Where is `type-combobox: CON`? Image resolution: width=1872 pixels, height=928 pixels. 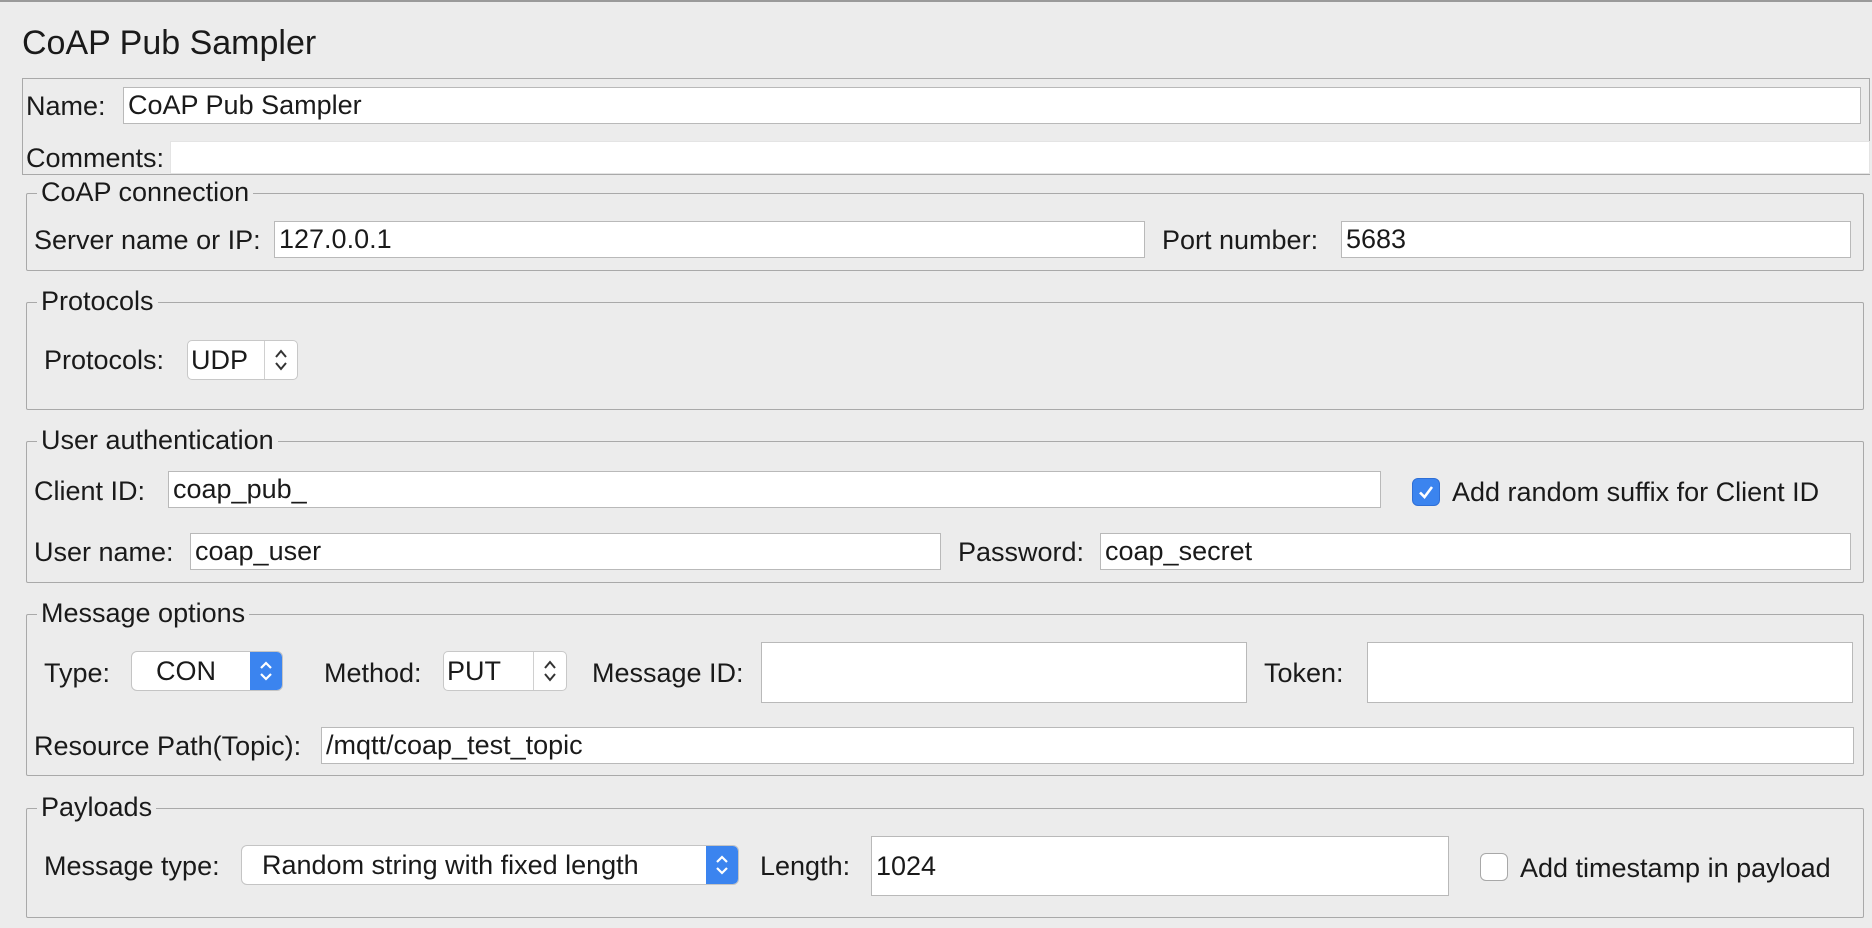 type-combobox: CON is located at coordinates (207, 671).